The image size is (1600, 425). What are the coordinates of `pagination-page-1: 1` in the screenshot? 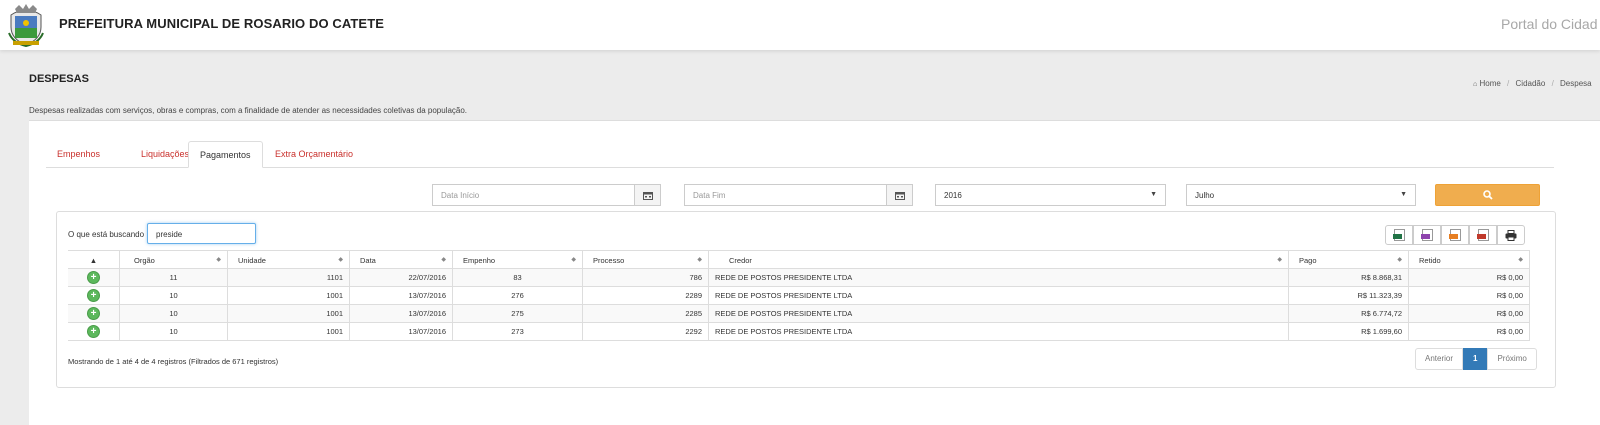 It's located at (1475, 359).